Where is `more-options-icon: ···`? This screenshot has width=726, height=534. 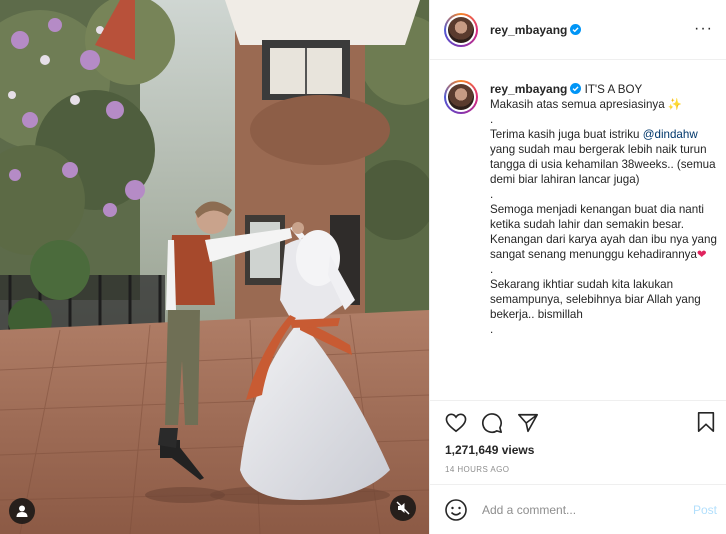
more-options-icon: ··· is located at coordinates (703, 29).